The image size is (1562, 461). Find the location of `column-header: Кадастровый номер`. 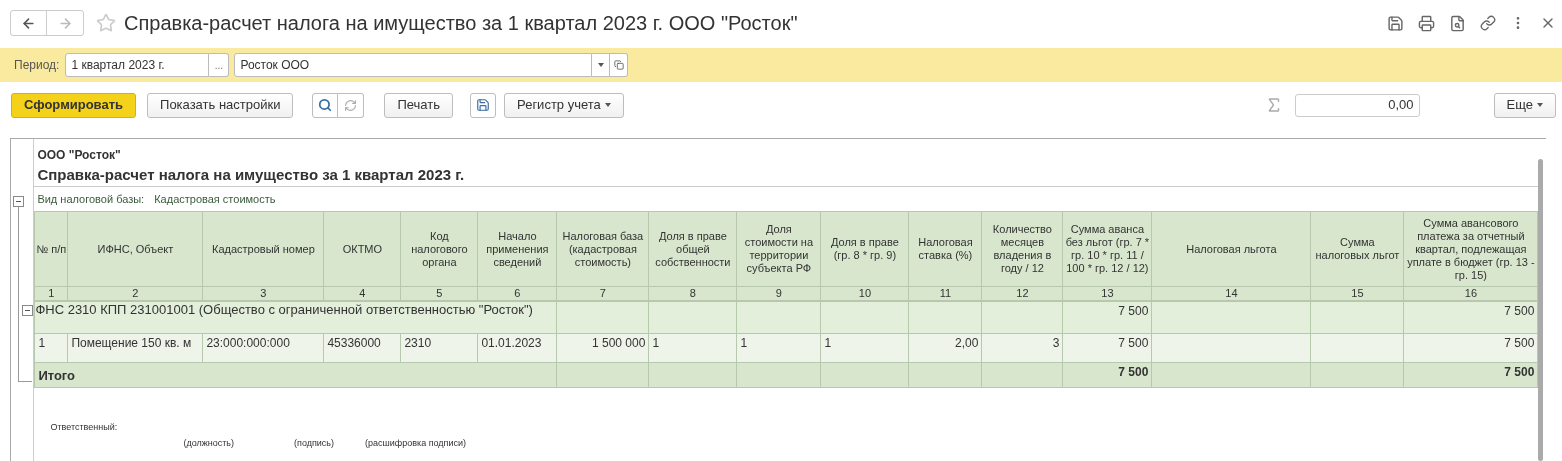

column-header: Кадастровый номер is located at coordinates (263, 249).